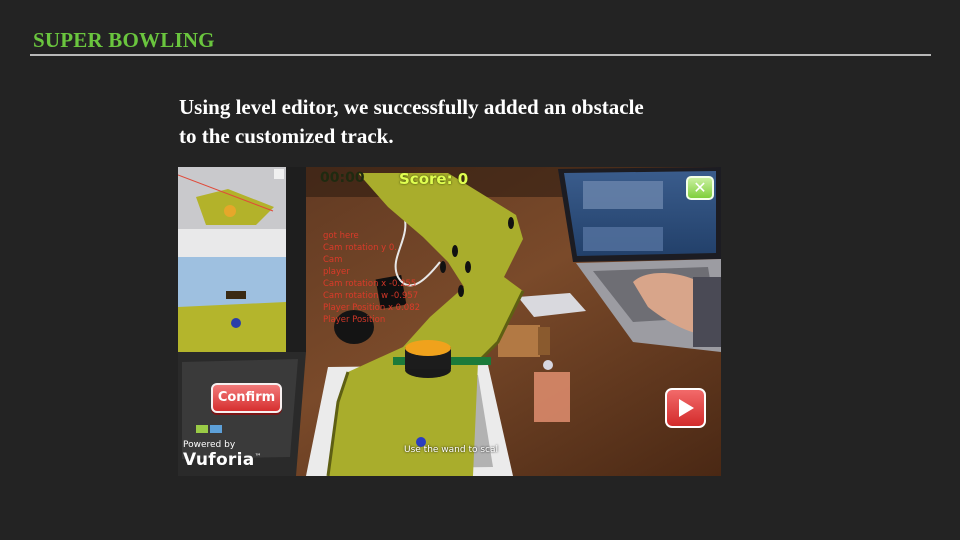 The image size is (960, 540). I want to click on slide-title: SUPER BOWLING, so click(124, 40).